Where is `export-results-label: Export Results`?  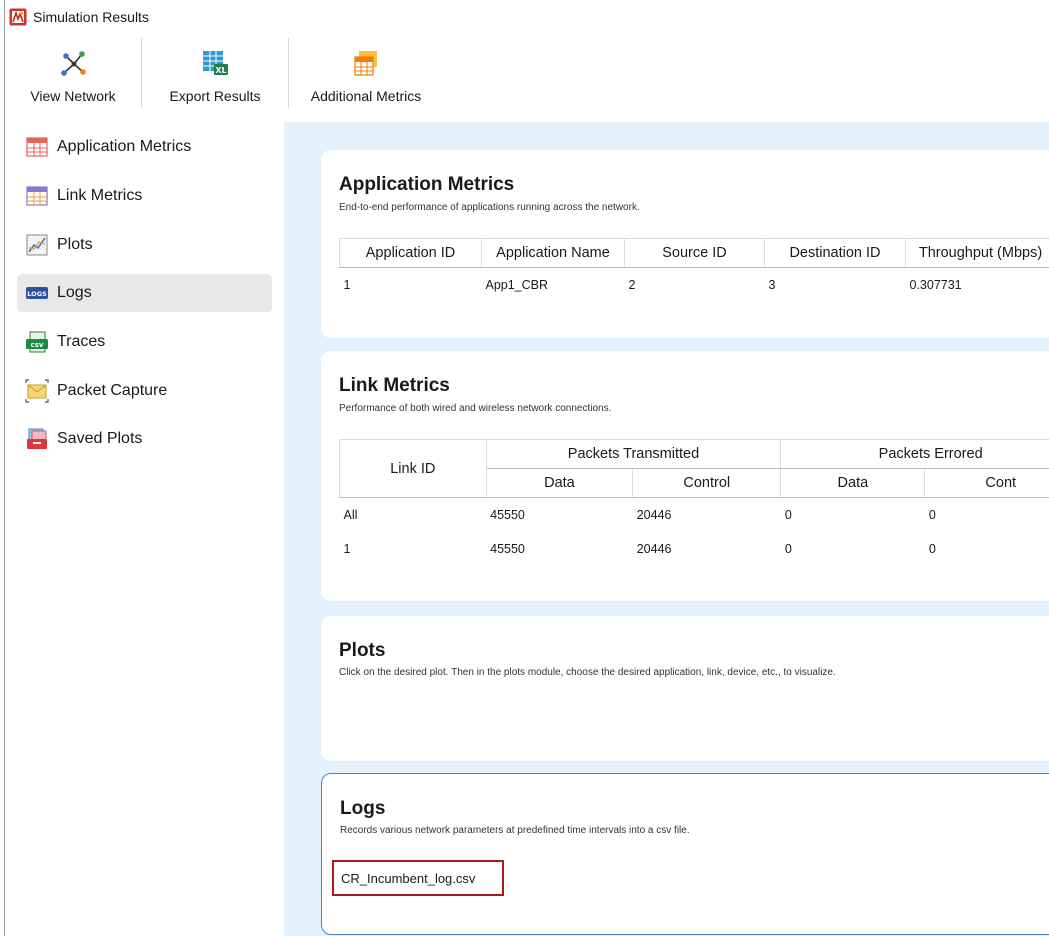 export-results-label: Export Results is located at coordinates (215, 96).